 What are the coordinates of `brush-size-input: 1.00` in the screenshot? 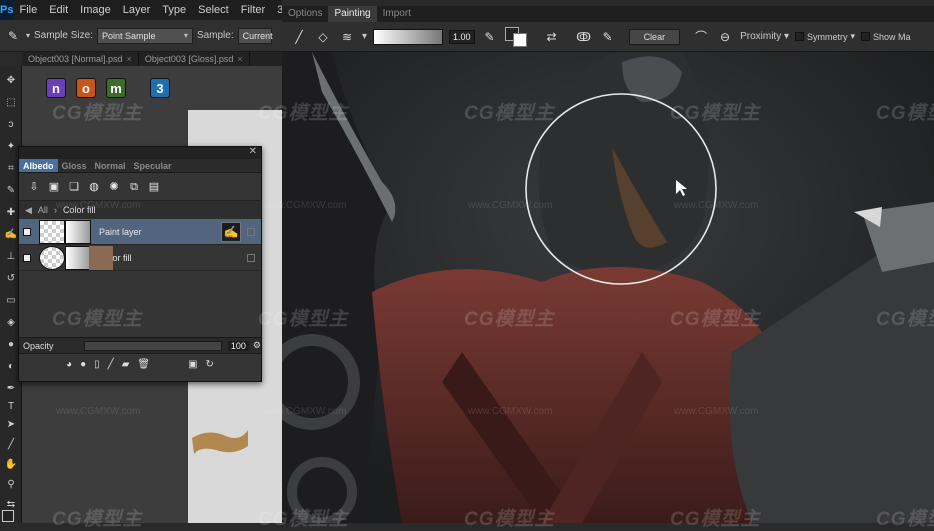 It's located at (462, 36).